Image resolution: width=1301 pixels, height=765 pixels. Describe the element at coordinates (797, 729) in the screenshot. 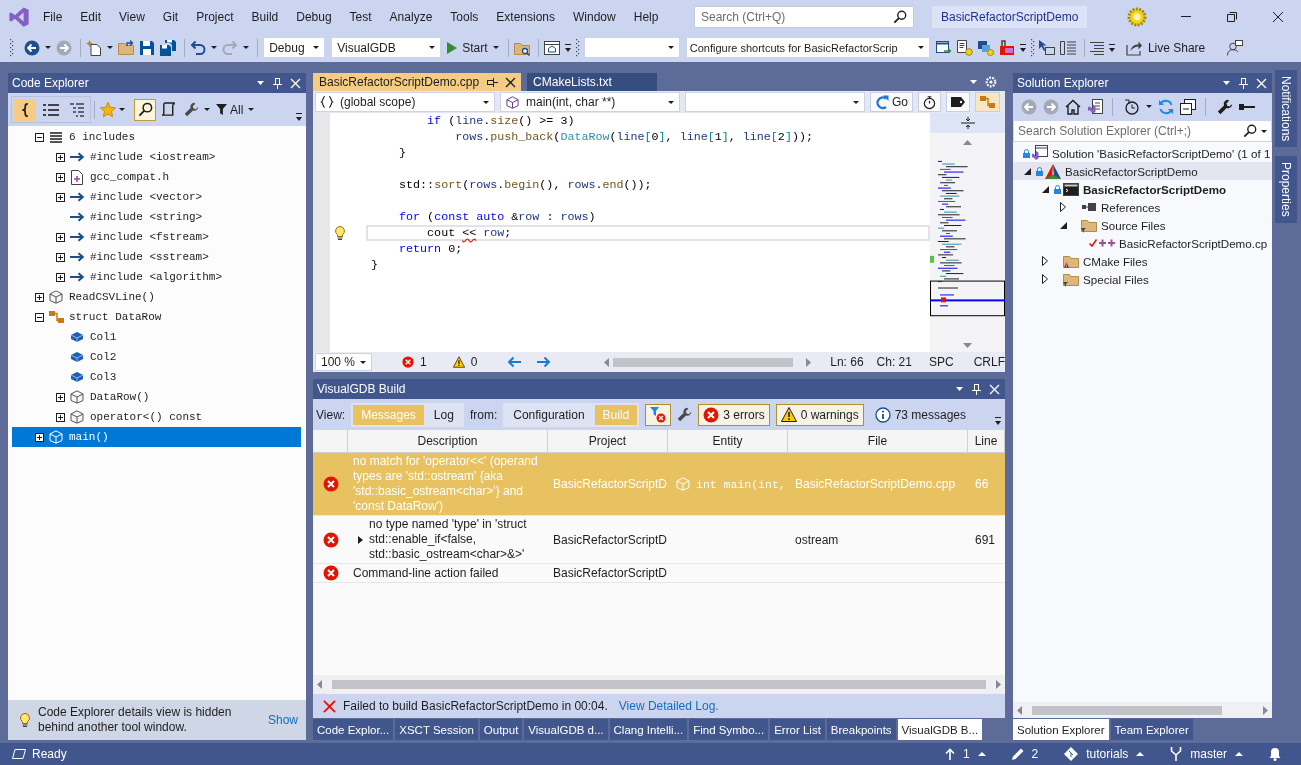

I see `tool-window-tab: Error List` at that location.